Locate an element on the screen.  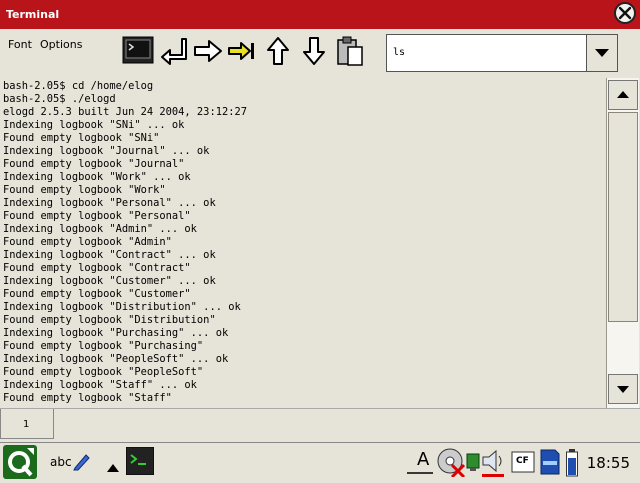
pen-icon is located at coordinates (81, 462).